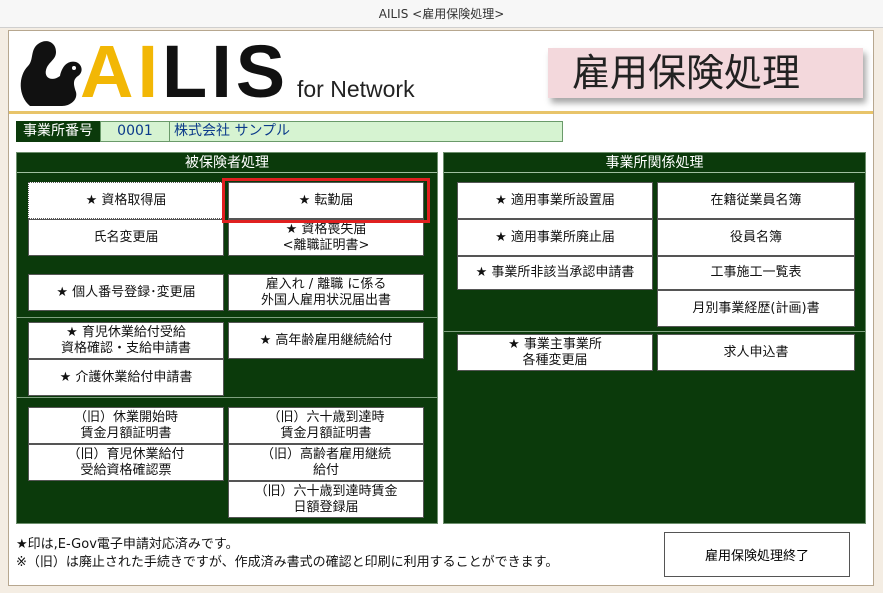 This screenshot has width=883, height=593. Describe the element at coordinates (126, 462) in the screenshot. I see `old-childcare-eligibility-button: （旧）育児休業給付 受給資格確認票` at that location.